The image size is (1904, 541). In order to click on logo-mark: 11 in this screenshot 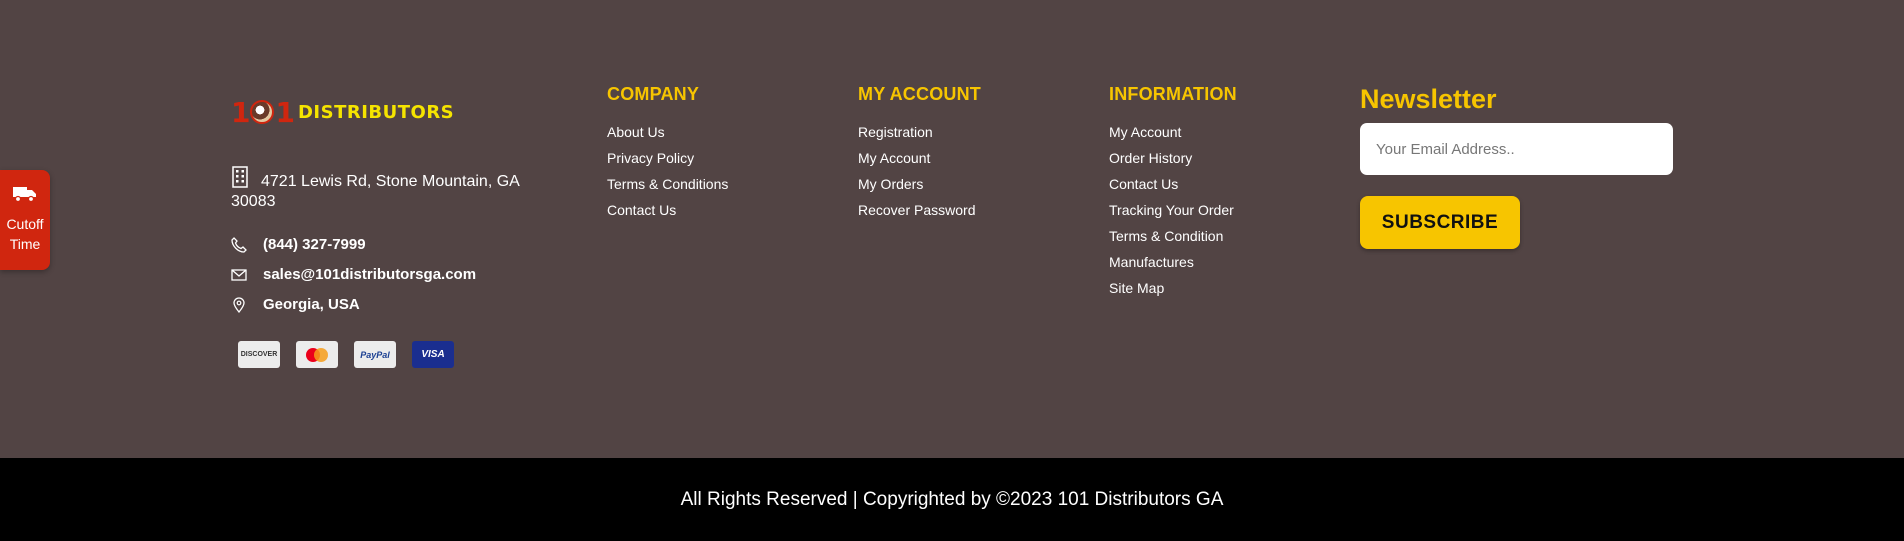, I will do `click(263, 112)`.